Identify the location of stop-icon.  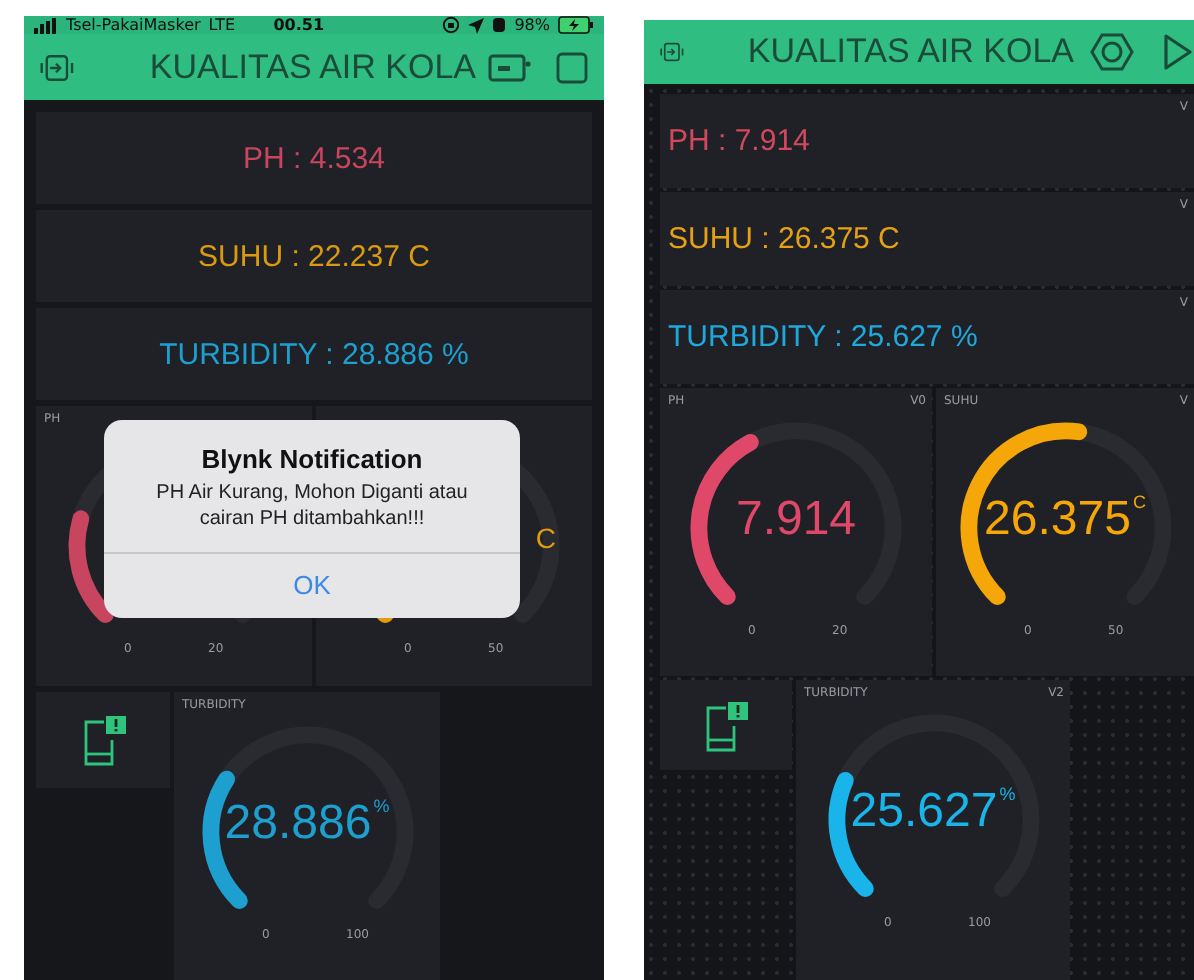
(572, 67).